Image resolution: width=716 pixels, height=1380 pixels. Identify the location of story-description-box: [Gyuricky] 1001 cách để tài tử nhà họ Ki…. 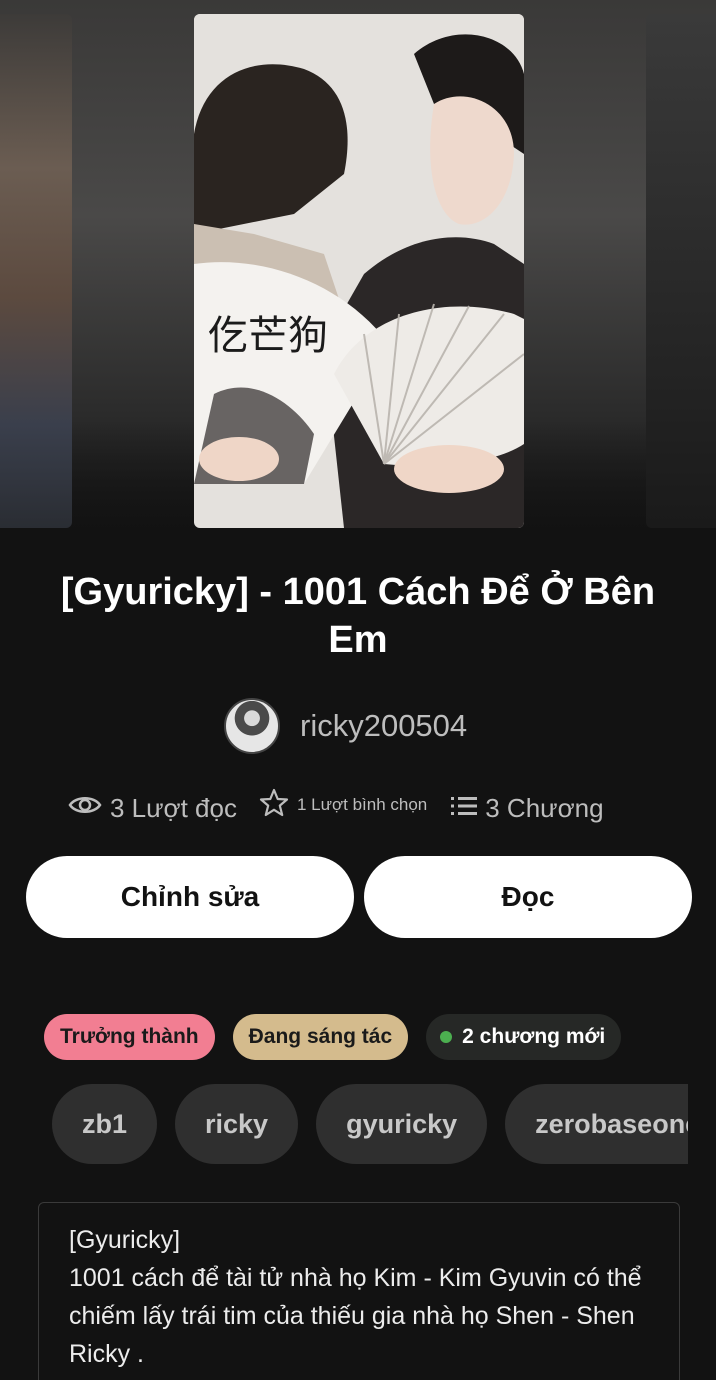
(359, 1291).